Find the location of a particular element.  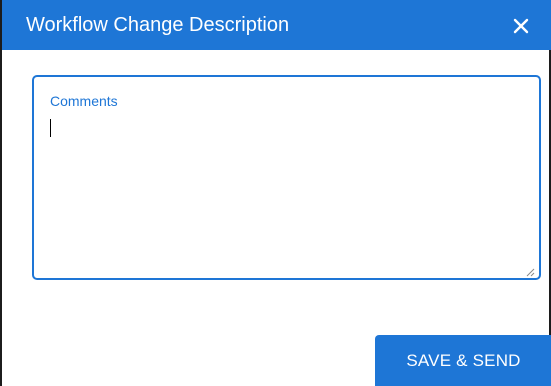

save-and-send-button: SAVE & SEND is located at coordinates (463, 360).